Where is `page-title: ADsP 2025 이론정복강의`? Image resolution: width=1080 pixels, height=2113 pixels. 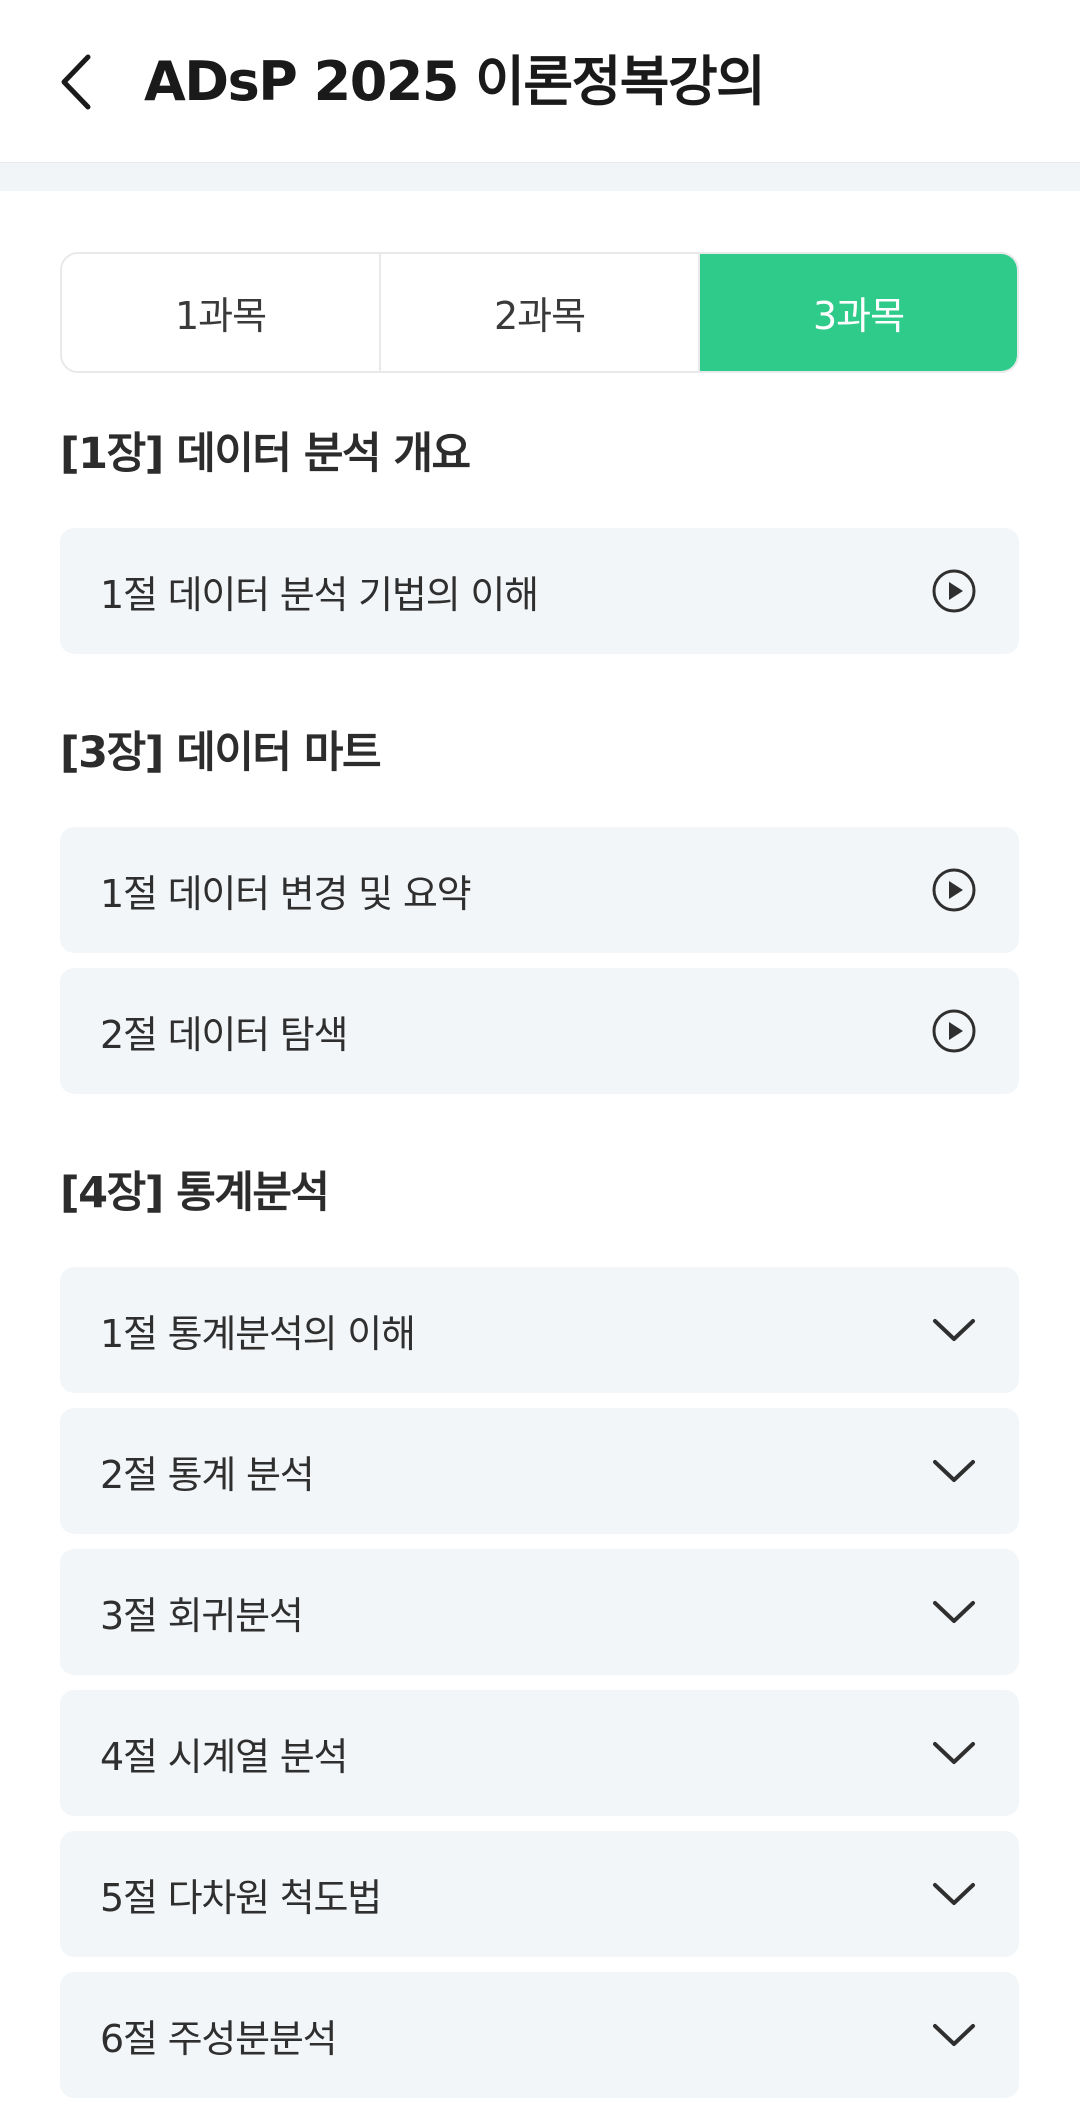 page-title: ADsP 2025 이론정복강의 is located at coordinates (455, 81).